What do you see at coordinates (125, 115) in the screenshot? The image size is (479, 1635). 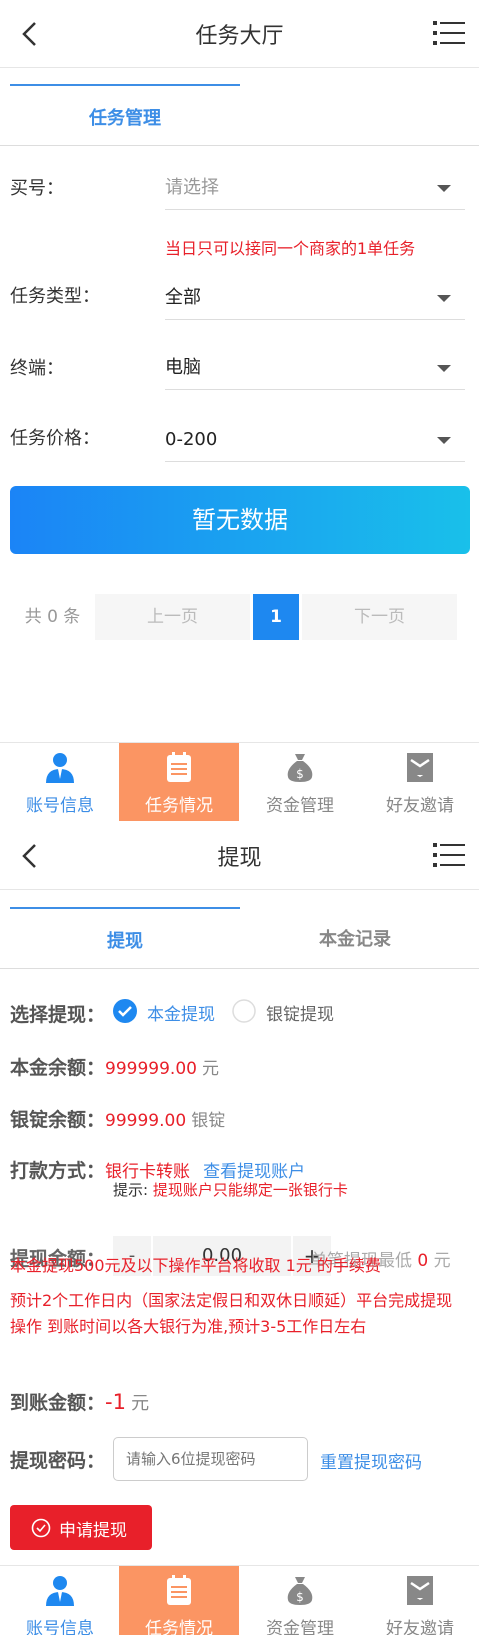 I see `tab-task-management: 任务管理` at bounding box center [125, 115].